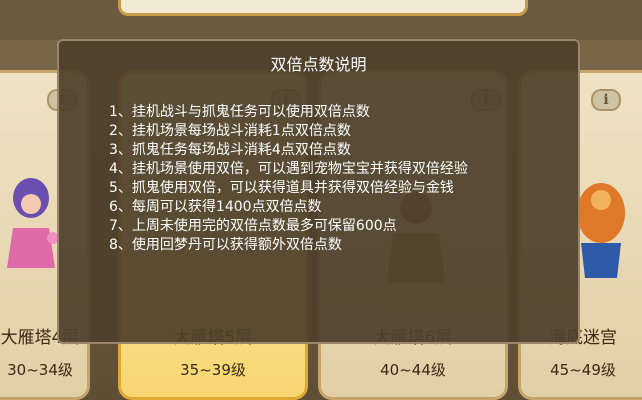 The image size is (642, 400). Describe the element at coordinates (215, 207) in the screenshot. I see `rule-item: 6、每周可以获得1400点双倍点数` at that location.